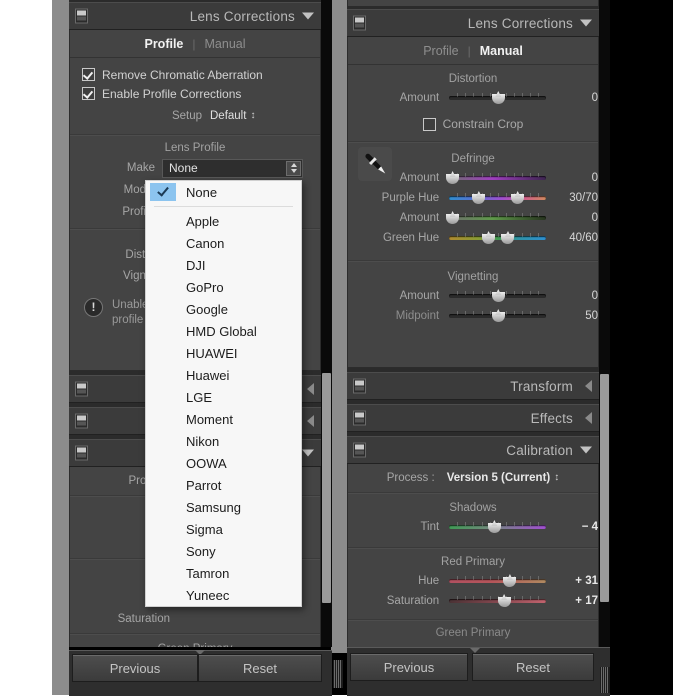 This screenshot has height=696, width=673. I want to click on defringe-purple-amount-slider, so click(496, 178).